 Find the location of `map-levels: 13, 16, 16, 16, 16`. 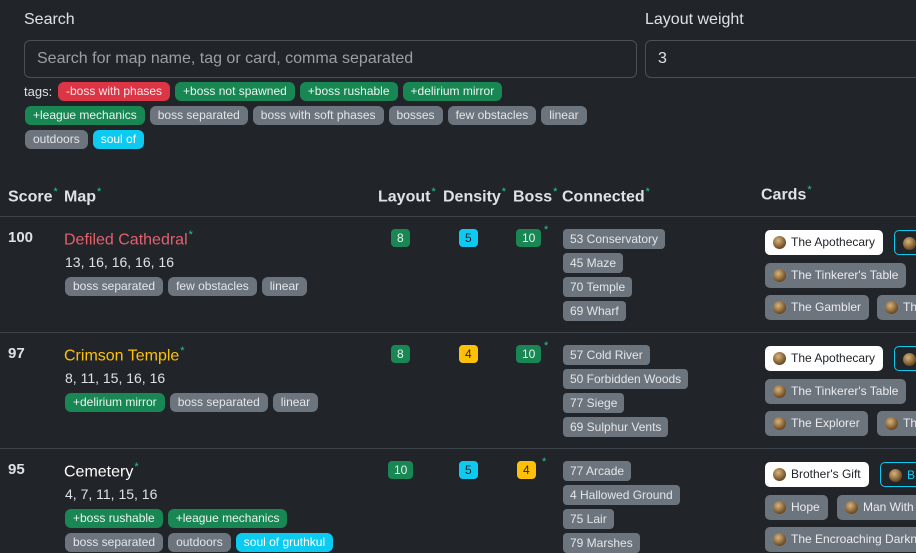

map-levels: 13, 16, 16, 16, 16 is located at coordinates (119, 262).